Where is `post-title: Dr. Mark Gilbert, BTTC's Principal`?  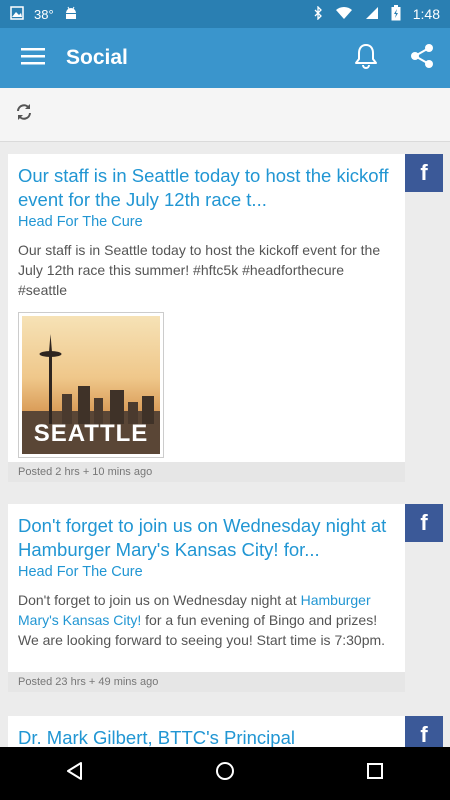
post-title: Dr. Mark Gilbert, BTTC's Principal is located at coordinates (206, 736).